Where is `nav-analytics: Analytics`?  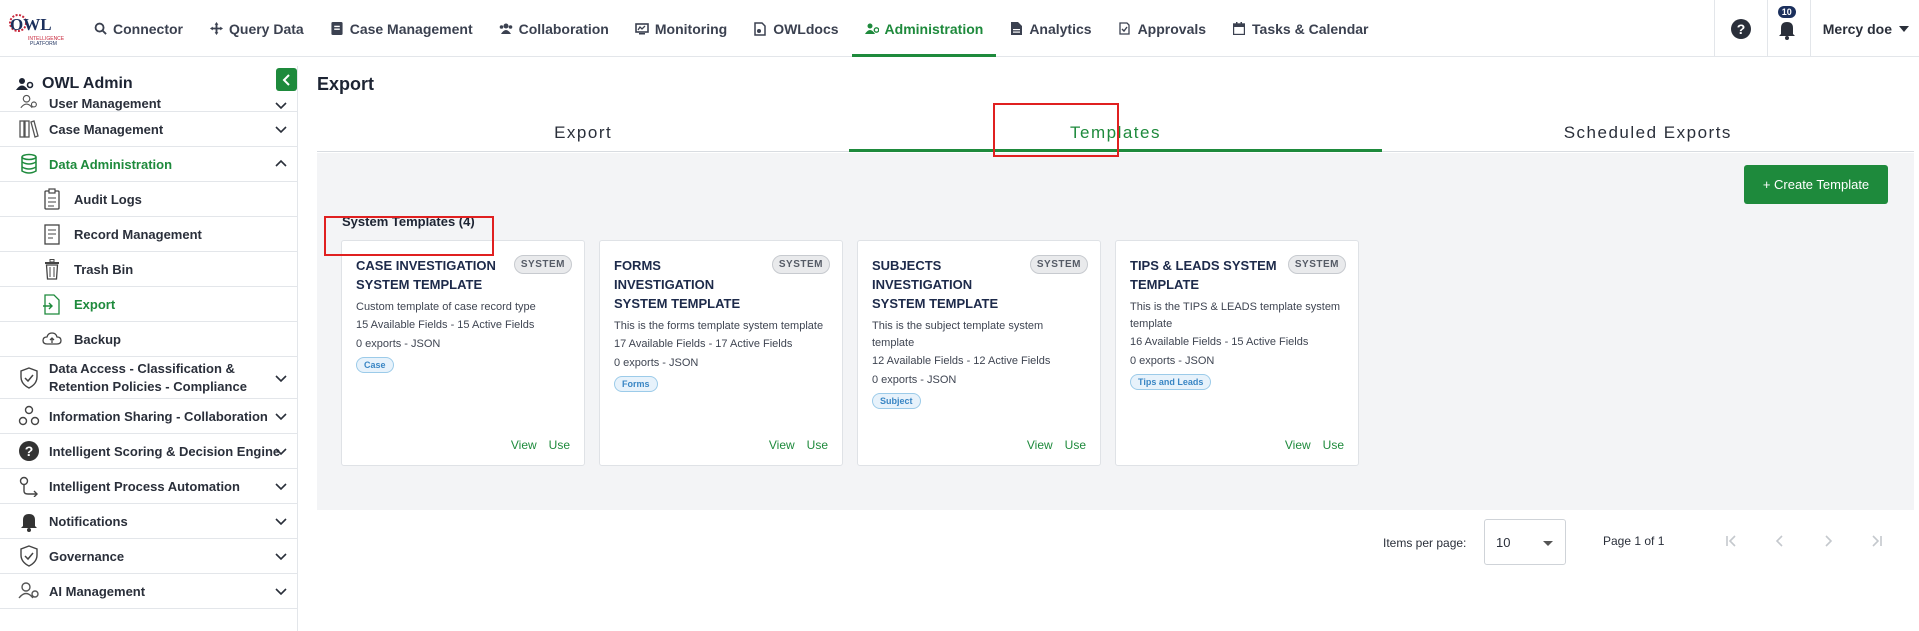
nav-analytics: Analytics is located at coordinates (1050, 28).